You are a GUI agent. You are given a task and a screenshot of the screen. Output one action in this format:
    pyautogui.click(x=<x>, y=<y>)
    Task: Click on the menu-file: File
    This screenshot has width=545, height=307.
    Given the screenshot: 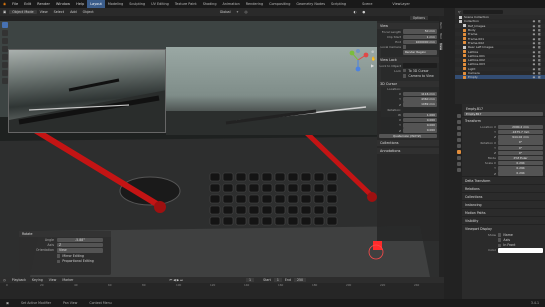 What is the action you would take?
    pyautogui.click(x=15, y=4)
    